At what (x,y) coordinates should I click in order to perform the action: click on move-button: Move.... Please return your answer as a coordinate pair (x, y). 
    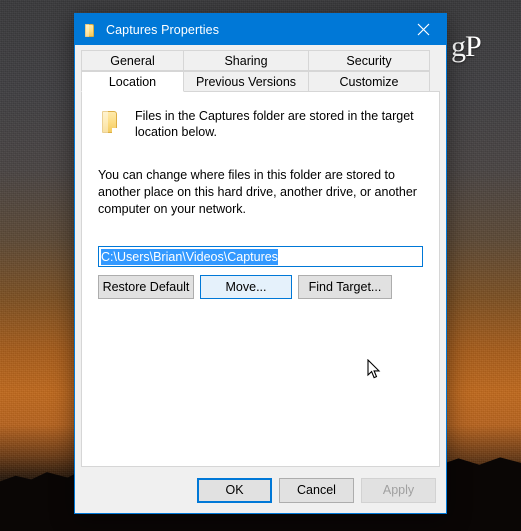
    Looking at the image, I should click on (246, 287).